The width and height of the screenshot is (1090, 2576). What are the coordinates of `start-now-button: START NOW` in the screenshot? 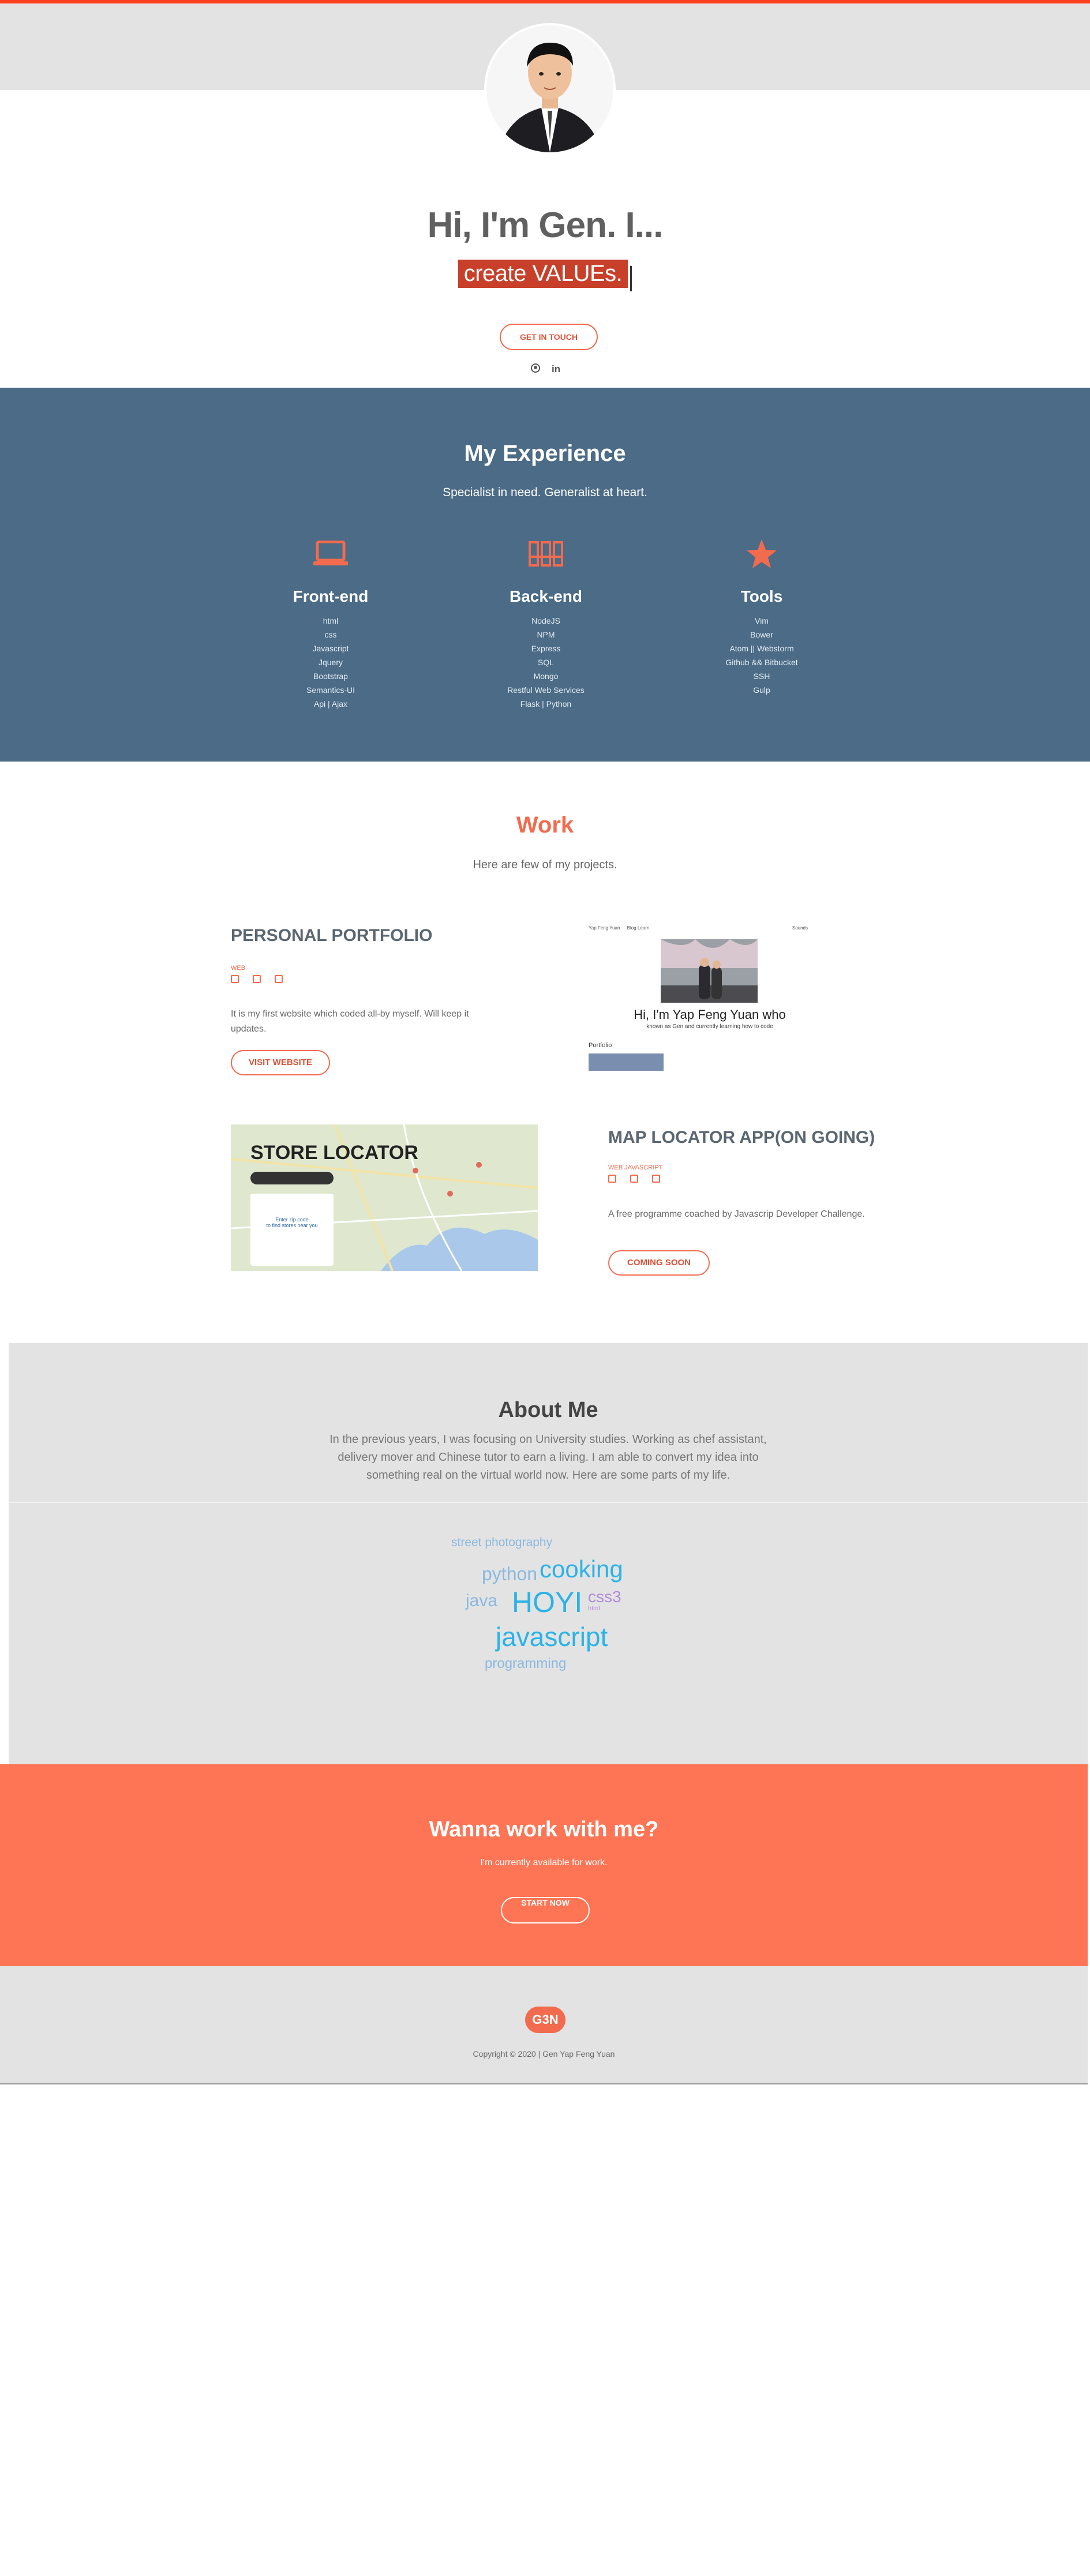 It's located at (545, 1910).